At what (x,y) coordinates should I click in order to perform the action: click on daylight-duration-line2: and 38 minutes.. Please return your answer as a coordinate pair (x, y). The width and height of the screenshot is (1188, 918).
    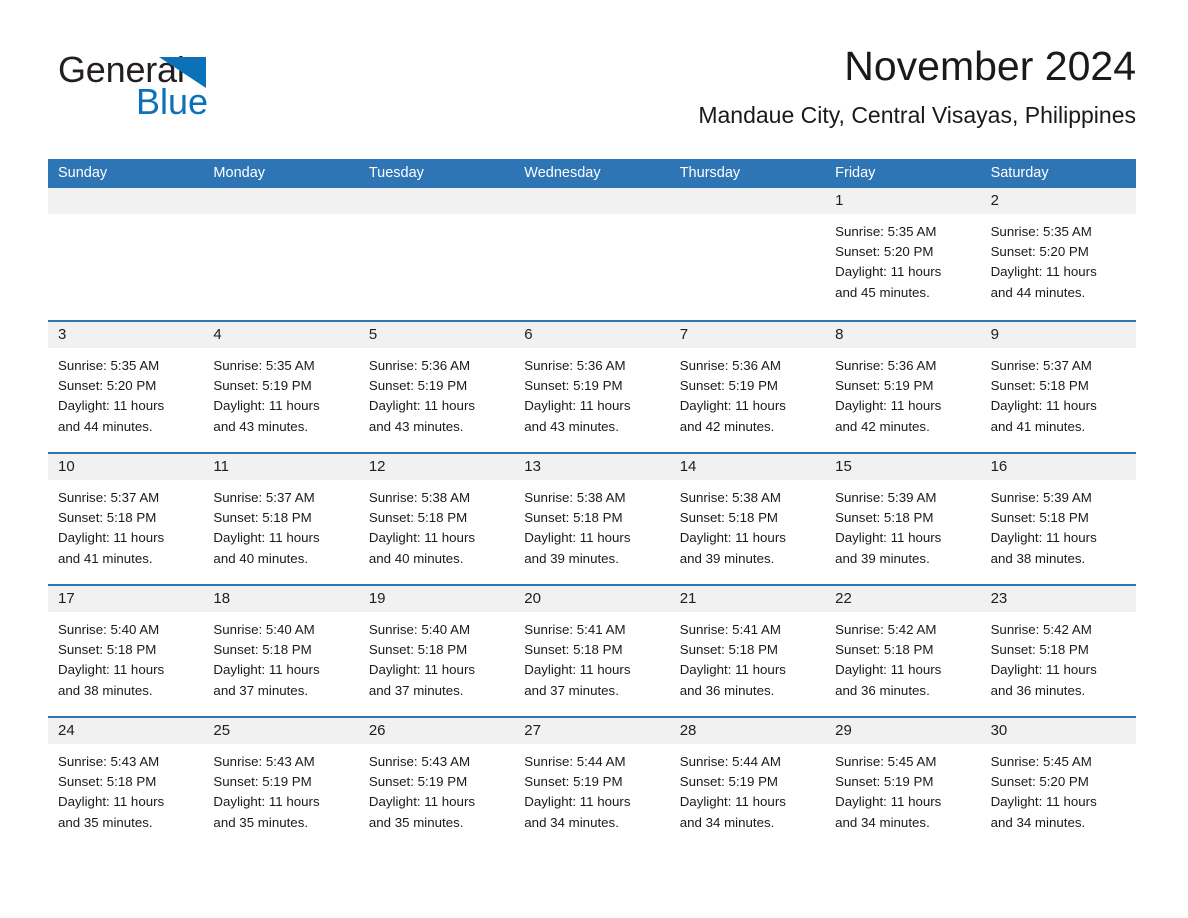
    Looking at the image, I should click on (1038, 558).